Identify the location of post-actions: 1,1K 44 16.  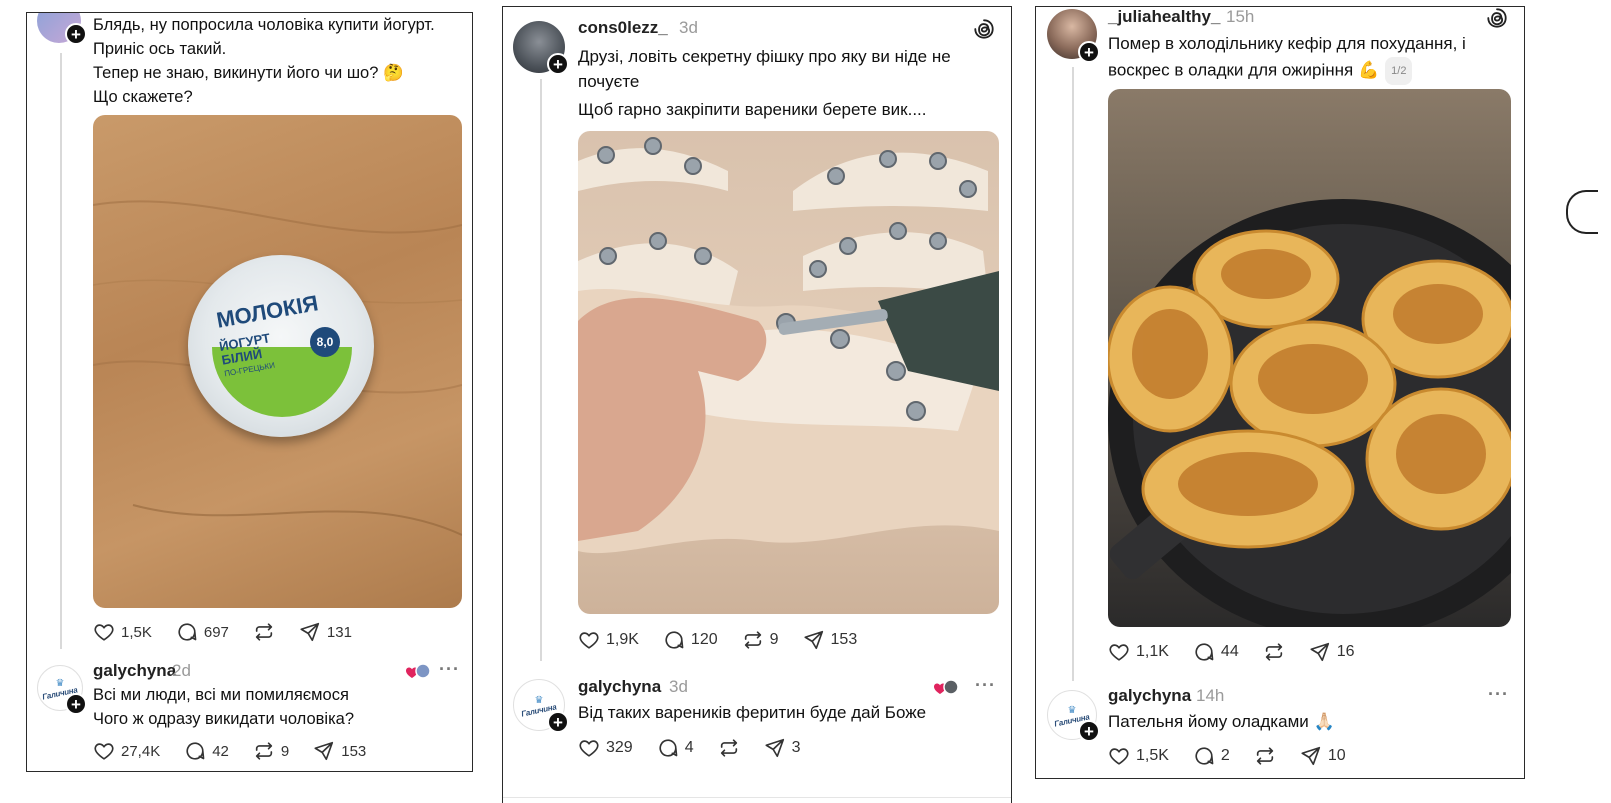
(1243, 652).